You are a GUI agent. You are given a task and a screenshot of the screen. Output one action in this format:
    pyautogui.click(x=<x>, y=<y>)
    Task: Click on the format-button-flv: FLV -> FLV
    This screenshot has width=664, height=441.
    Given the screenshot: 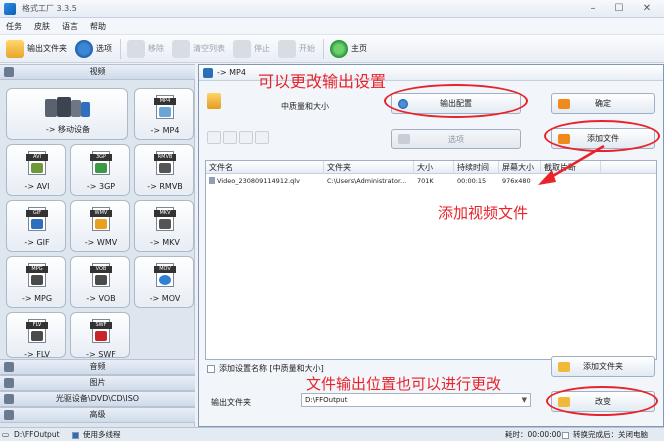 What is the action you would take?
    pyautogui.click(x=36, y=335)
    